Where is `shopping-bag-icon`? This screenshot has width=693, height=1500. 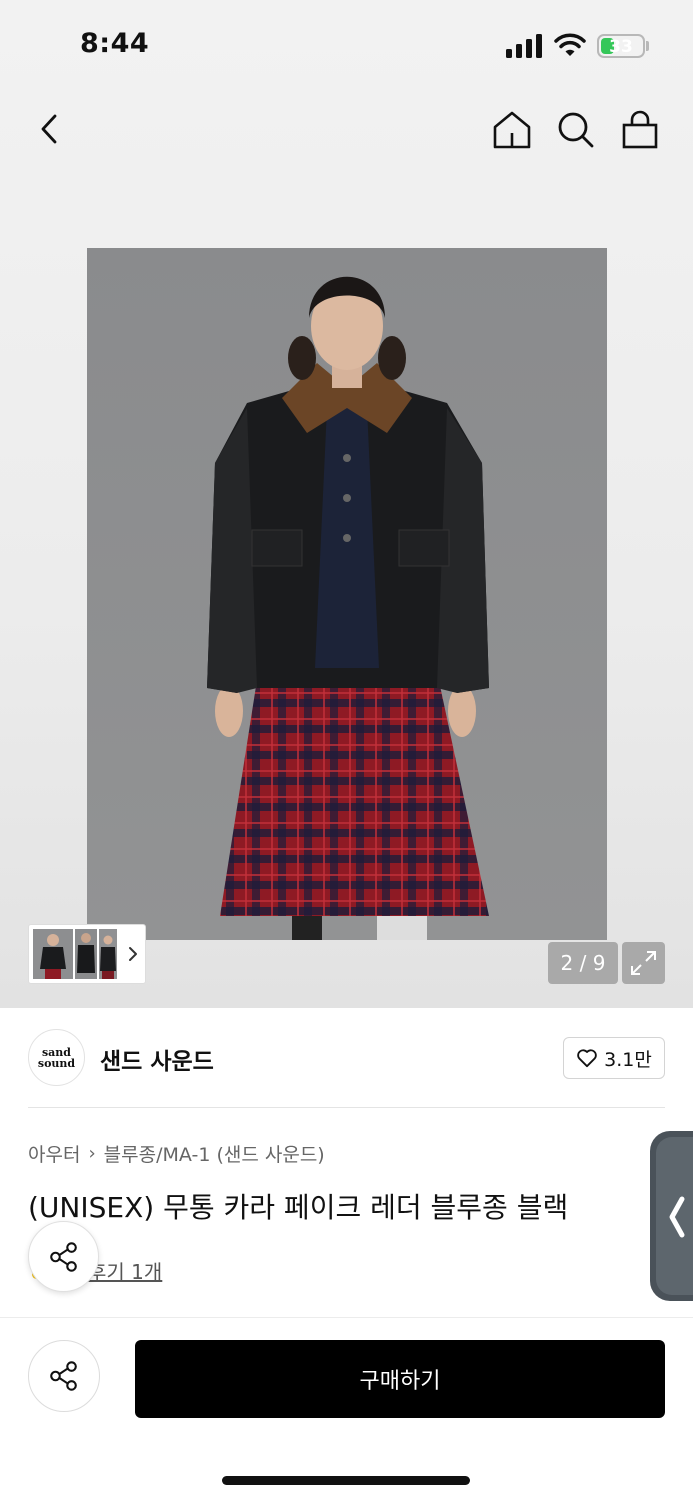 shopping-bag-icon is located at coordinates (640, 129).